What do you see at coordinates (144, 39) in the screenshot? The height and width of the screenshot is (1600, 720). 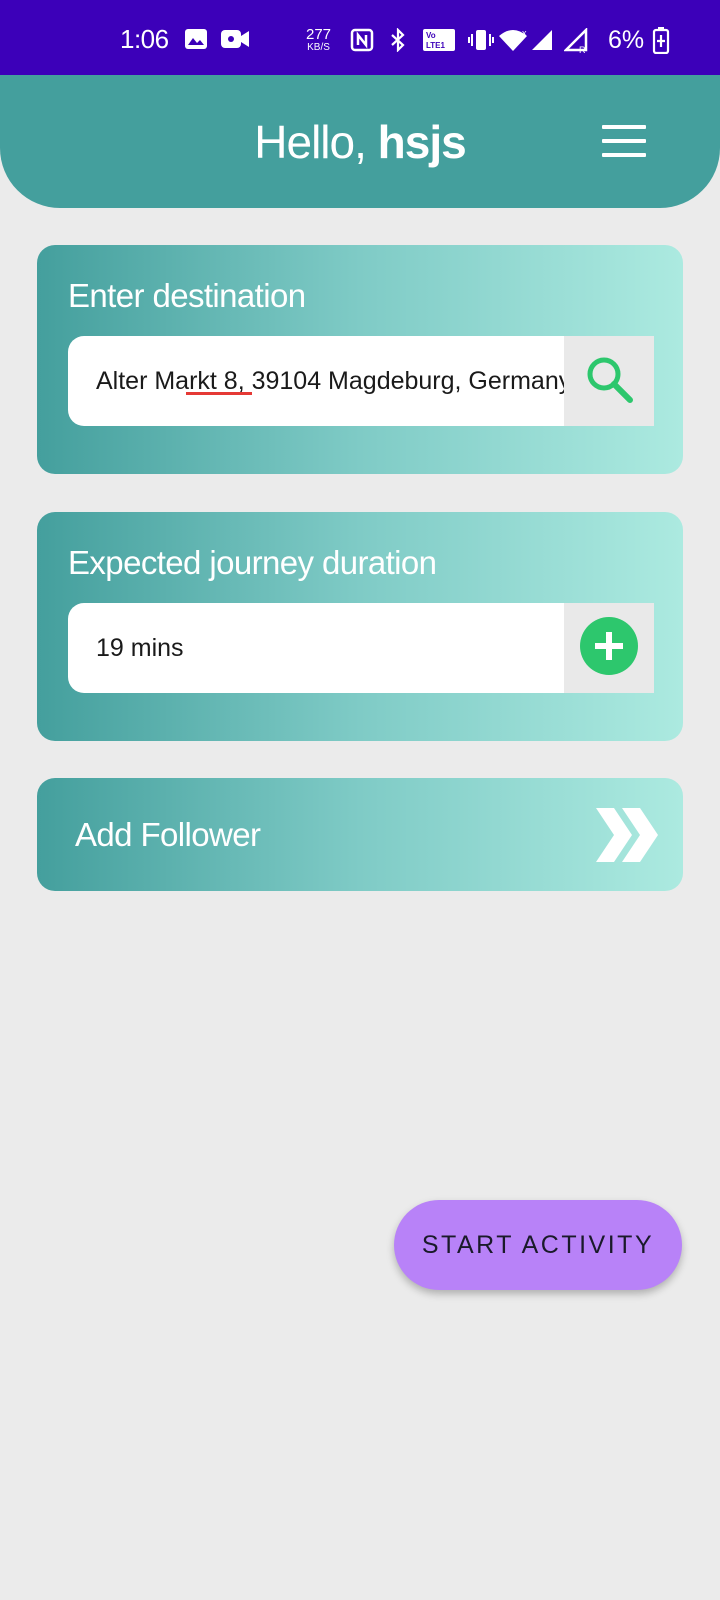 I see `status-time: 1:06` at bounding box center [144, 39].